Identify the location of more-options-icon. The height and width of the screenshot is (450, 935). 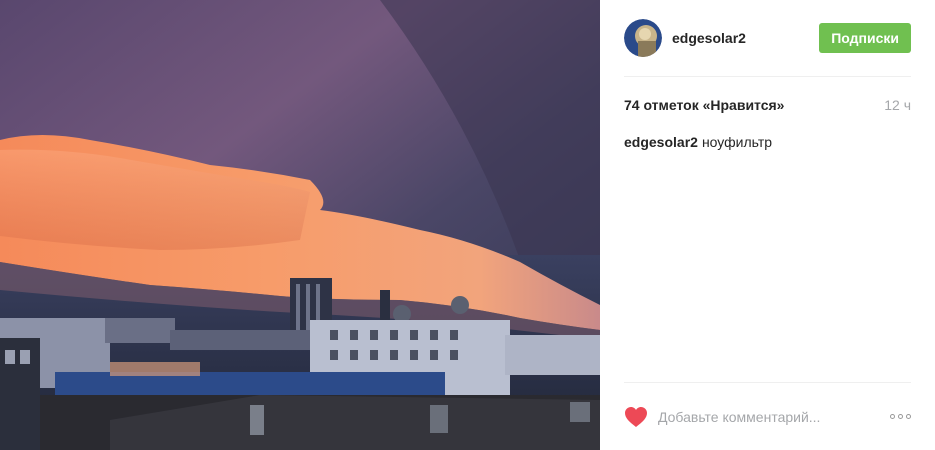
(900, 416).